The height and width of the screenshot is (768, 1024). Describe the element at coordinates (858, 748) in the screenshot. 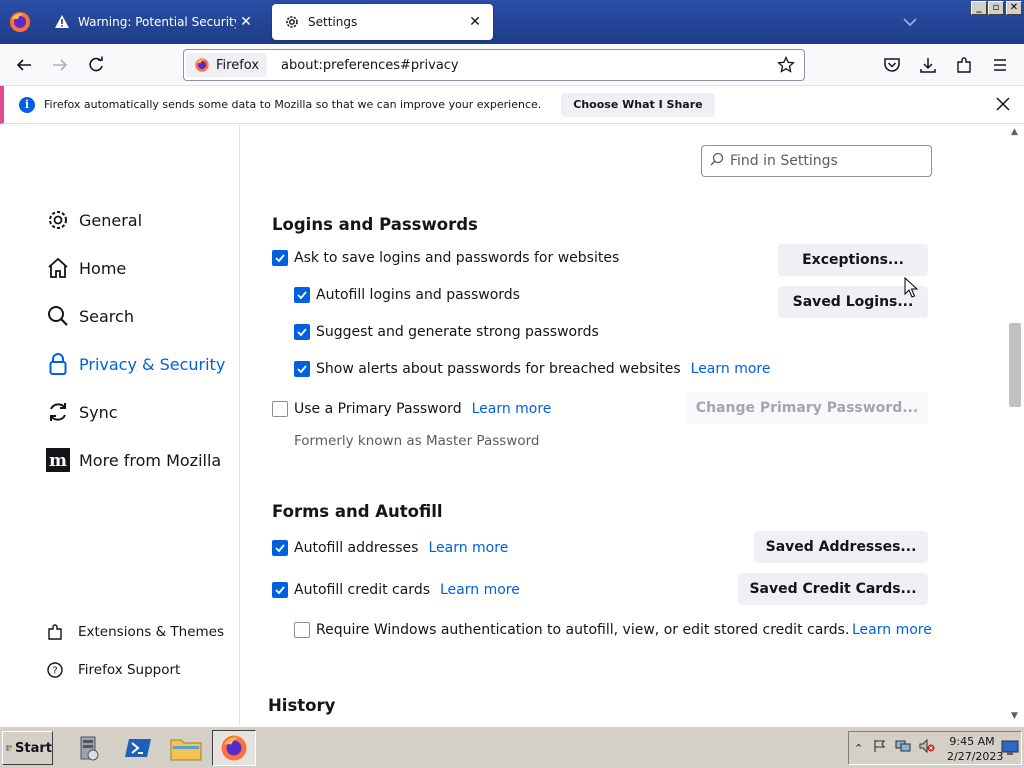

I see `show-hidden-icons-icon: ⌃` at that location.